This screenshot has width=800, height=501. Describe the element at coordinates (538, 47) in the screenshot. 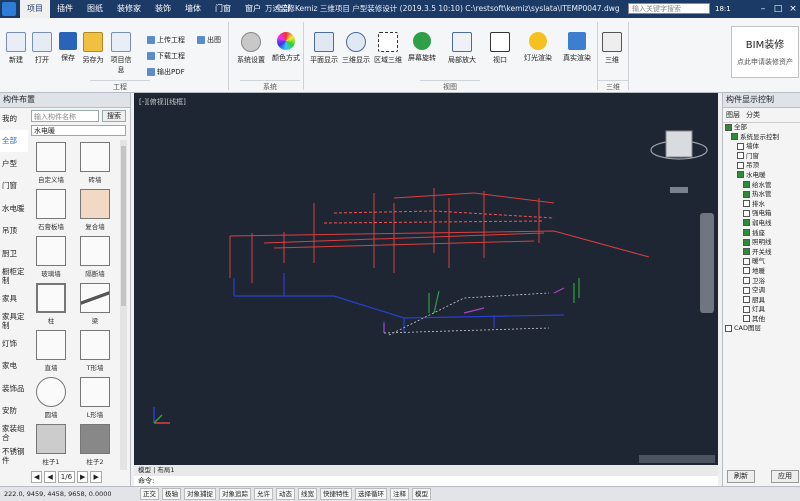

I see `light-render-button: 灯光渲染` at that location.